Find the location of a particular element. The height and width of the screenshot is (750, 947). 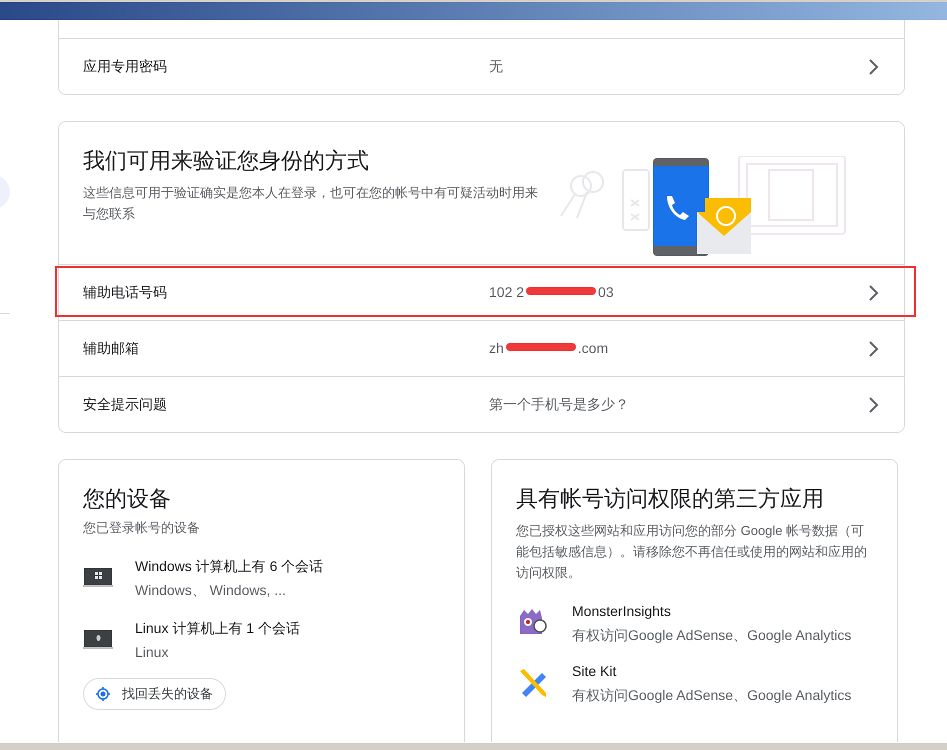

card-title: 您的设备 is located at coordinates (127, 499).